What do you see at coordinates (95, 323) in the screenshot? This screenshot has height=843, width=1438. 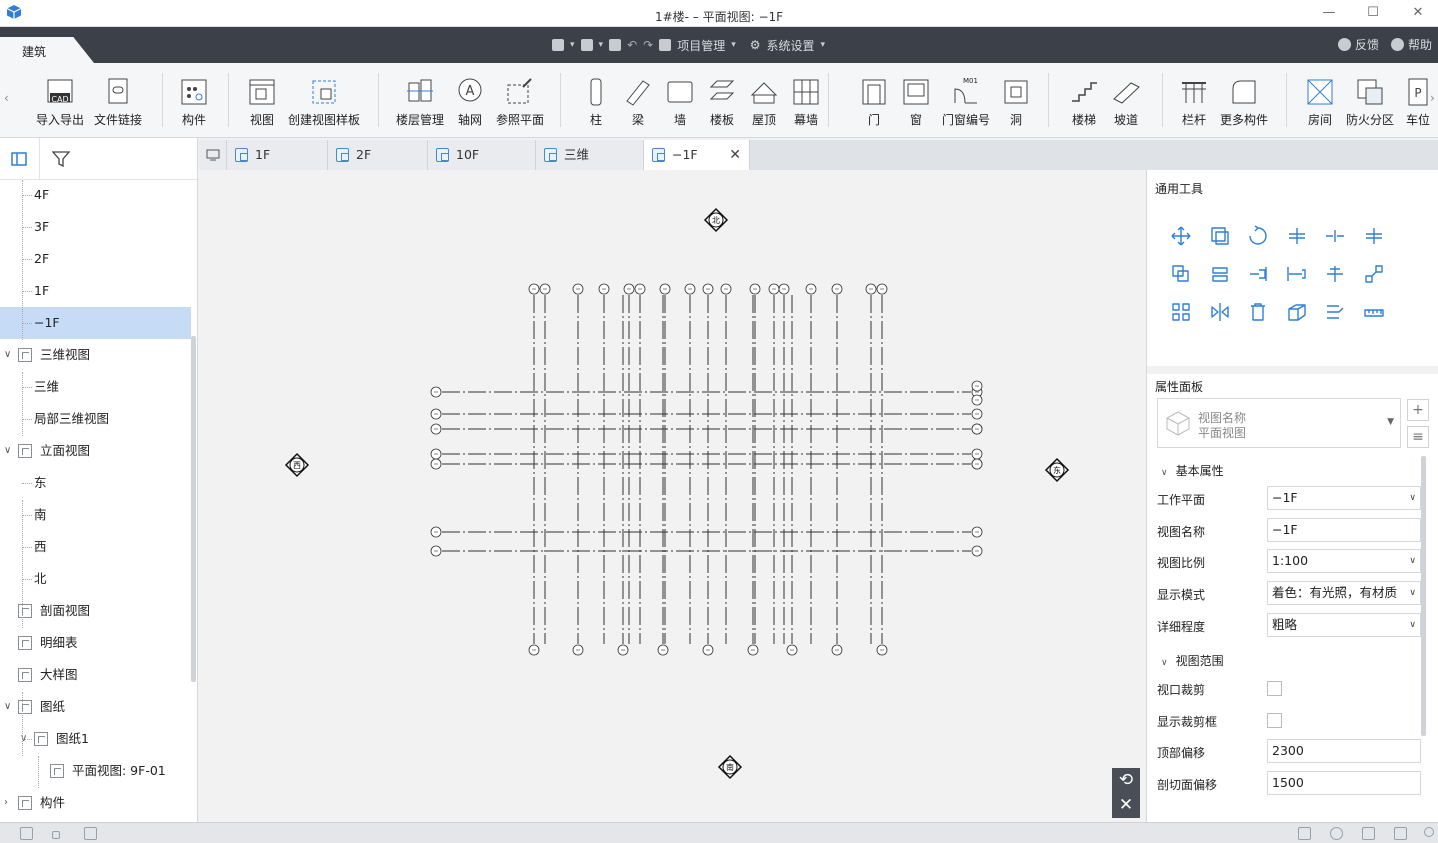 I see `tree-item: −1F` at bounding box center [95, 323].